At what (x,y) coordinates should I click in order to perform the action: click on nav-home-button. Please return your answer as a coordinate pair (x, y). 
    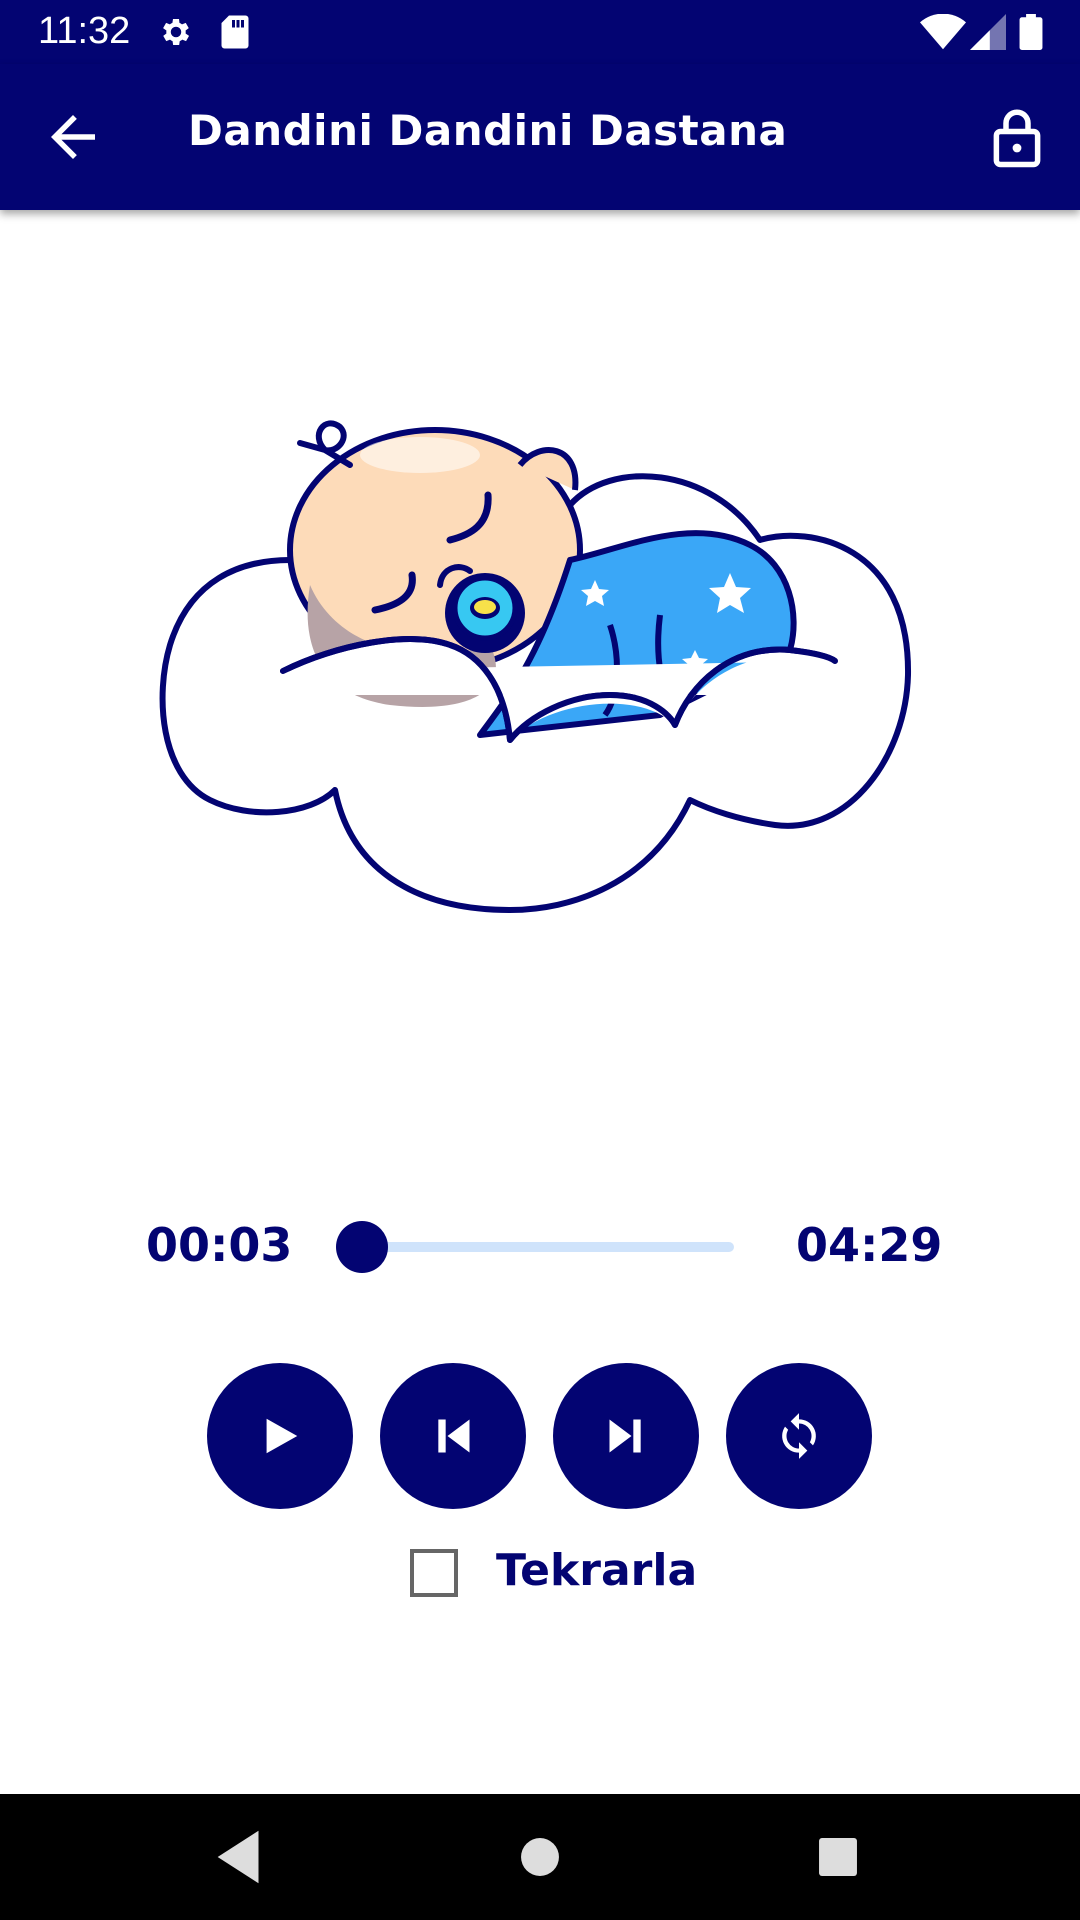
    Looking at the image, I should click on (540, 1857).